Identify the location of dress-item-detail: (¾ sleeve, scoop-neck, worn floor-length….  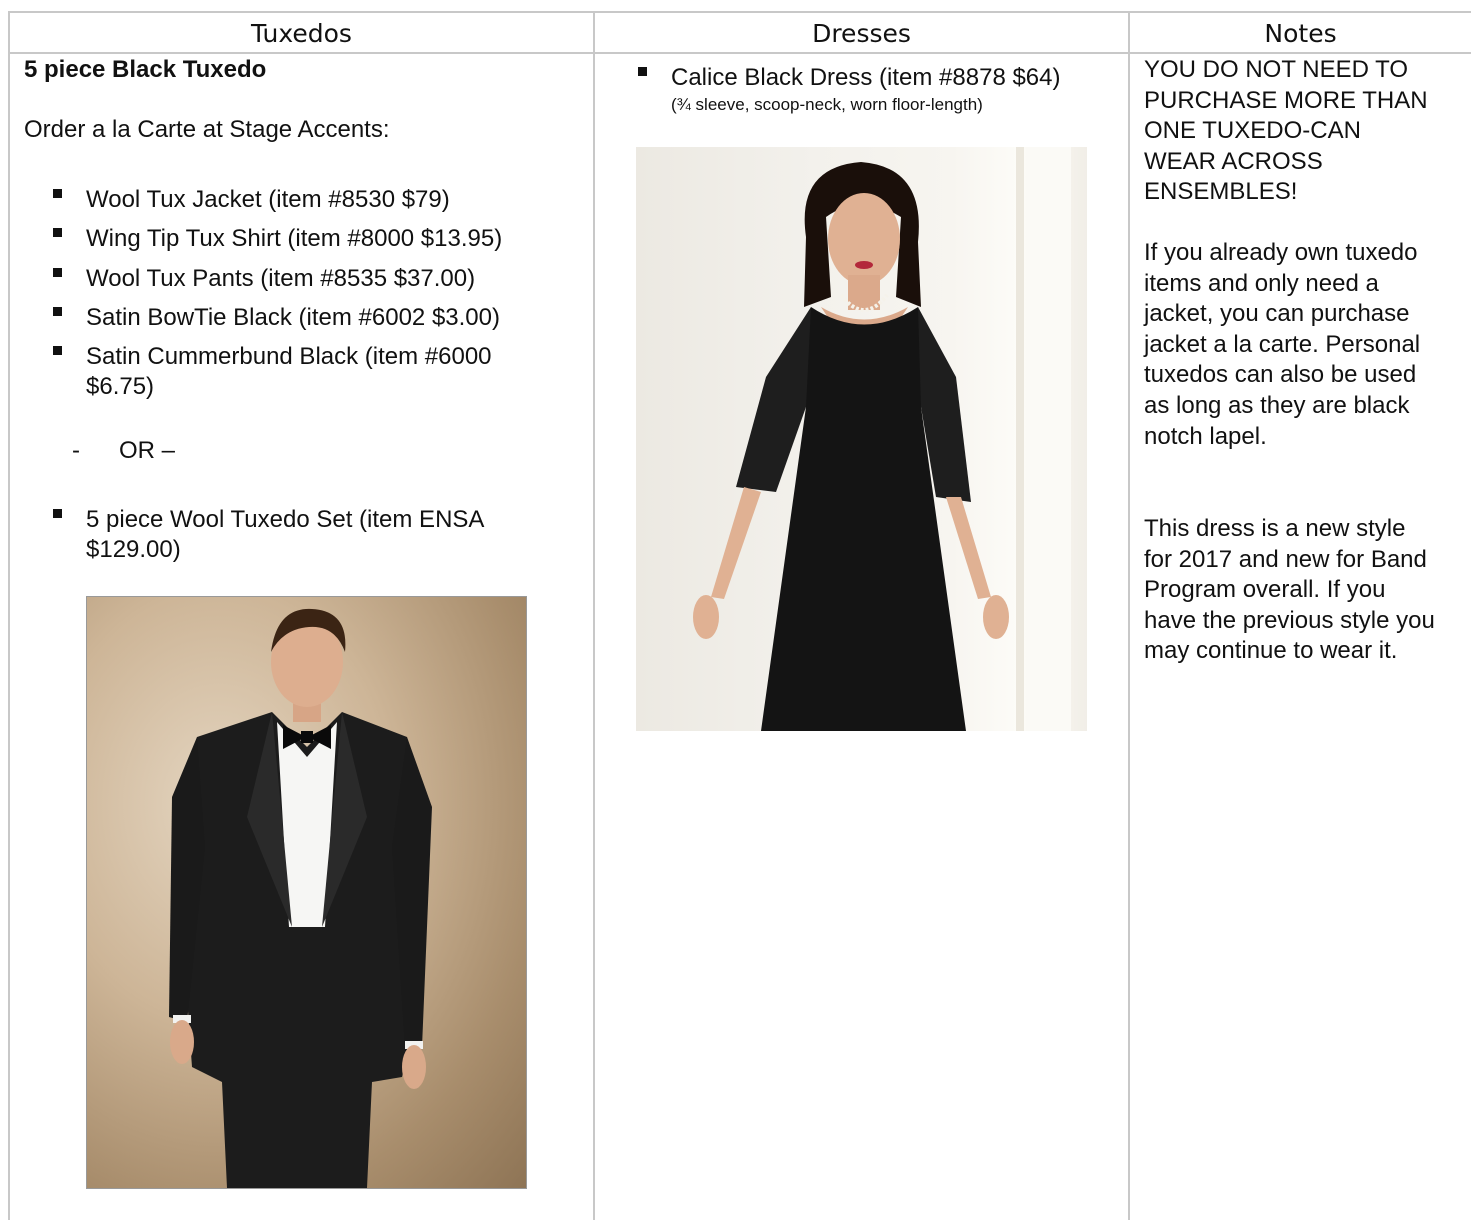
(827, 104).